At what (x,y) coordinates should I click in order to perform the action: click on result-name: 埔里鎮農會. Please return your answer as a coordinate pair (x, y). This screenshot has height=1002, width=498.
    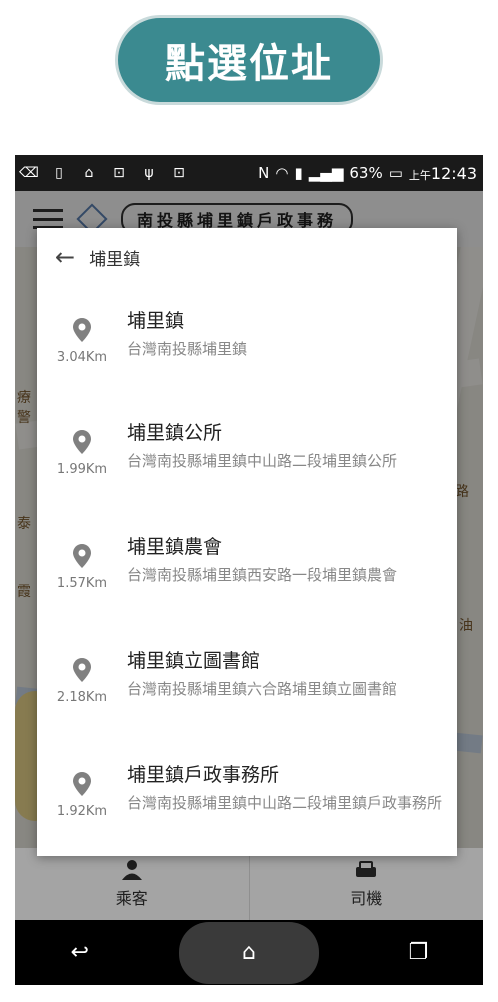
    Looking at the image, I should click on (175, 547).